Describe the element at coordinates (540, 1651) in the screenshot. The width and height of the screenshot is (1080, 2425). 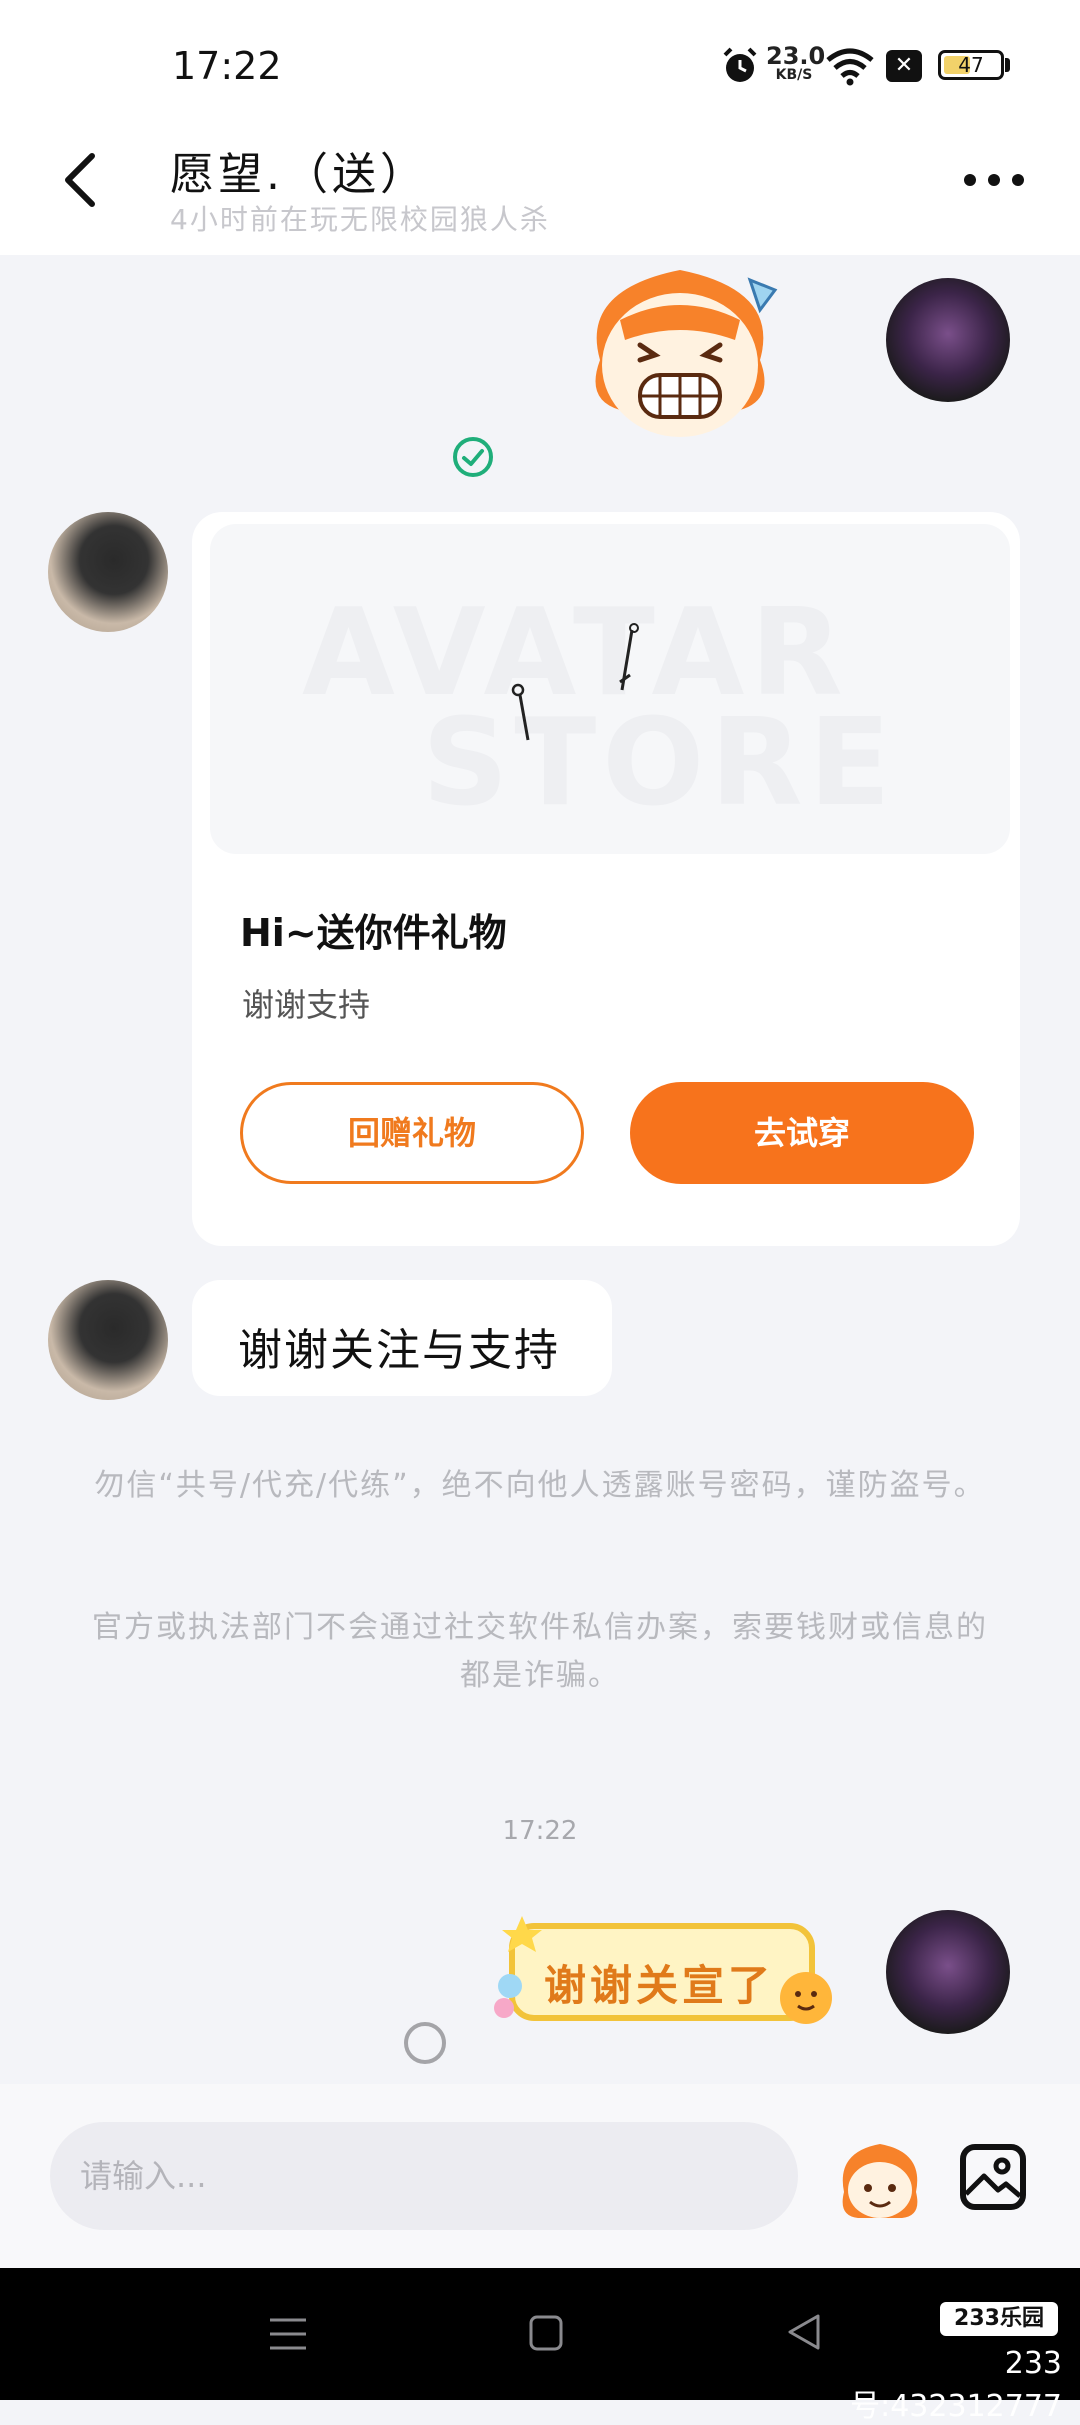
I see `fraud-notice: 官方或执法部门不会通过社交软件私信办案，索要钱财或信息的都是诈骗。` at that location.